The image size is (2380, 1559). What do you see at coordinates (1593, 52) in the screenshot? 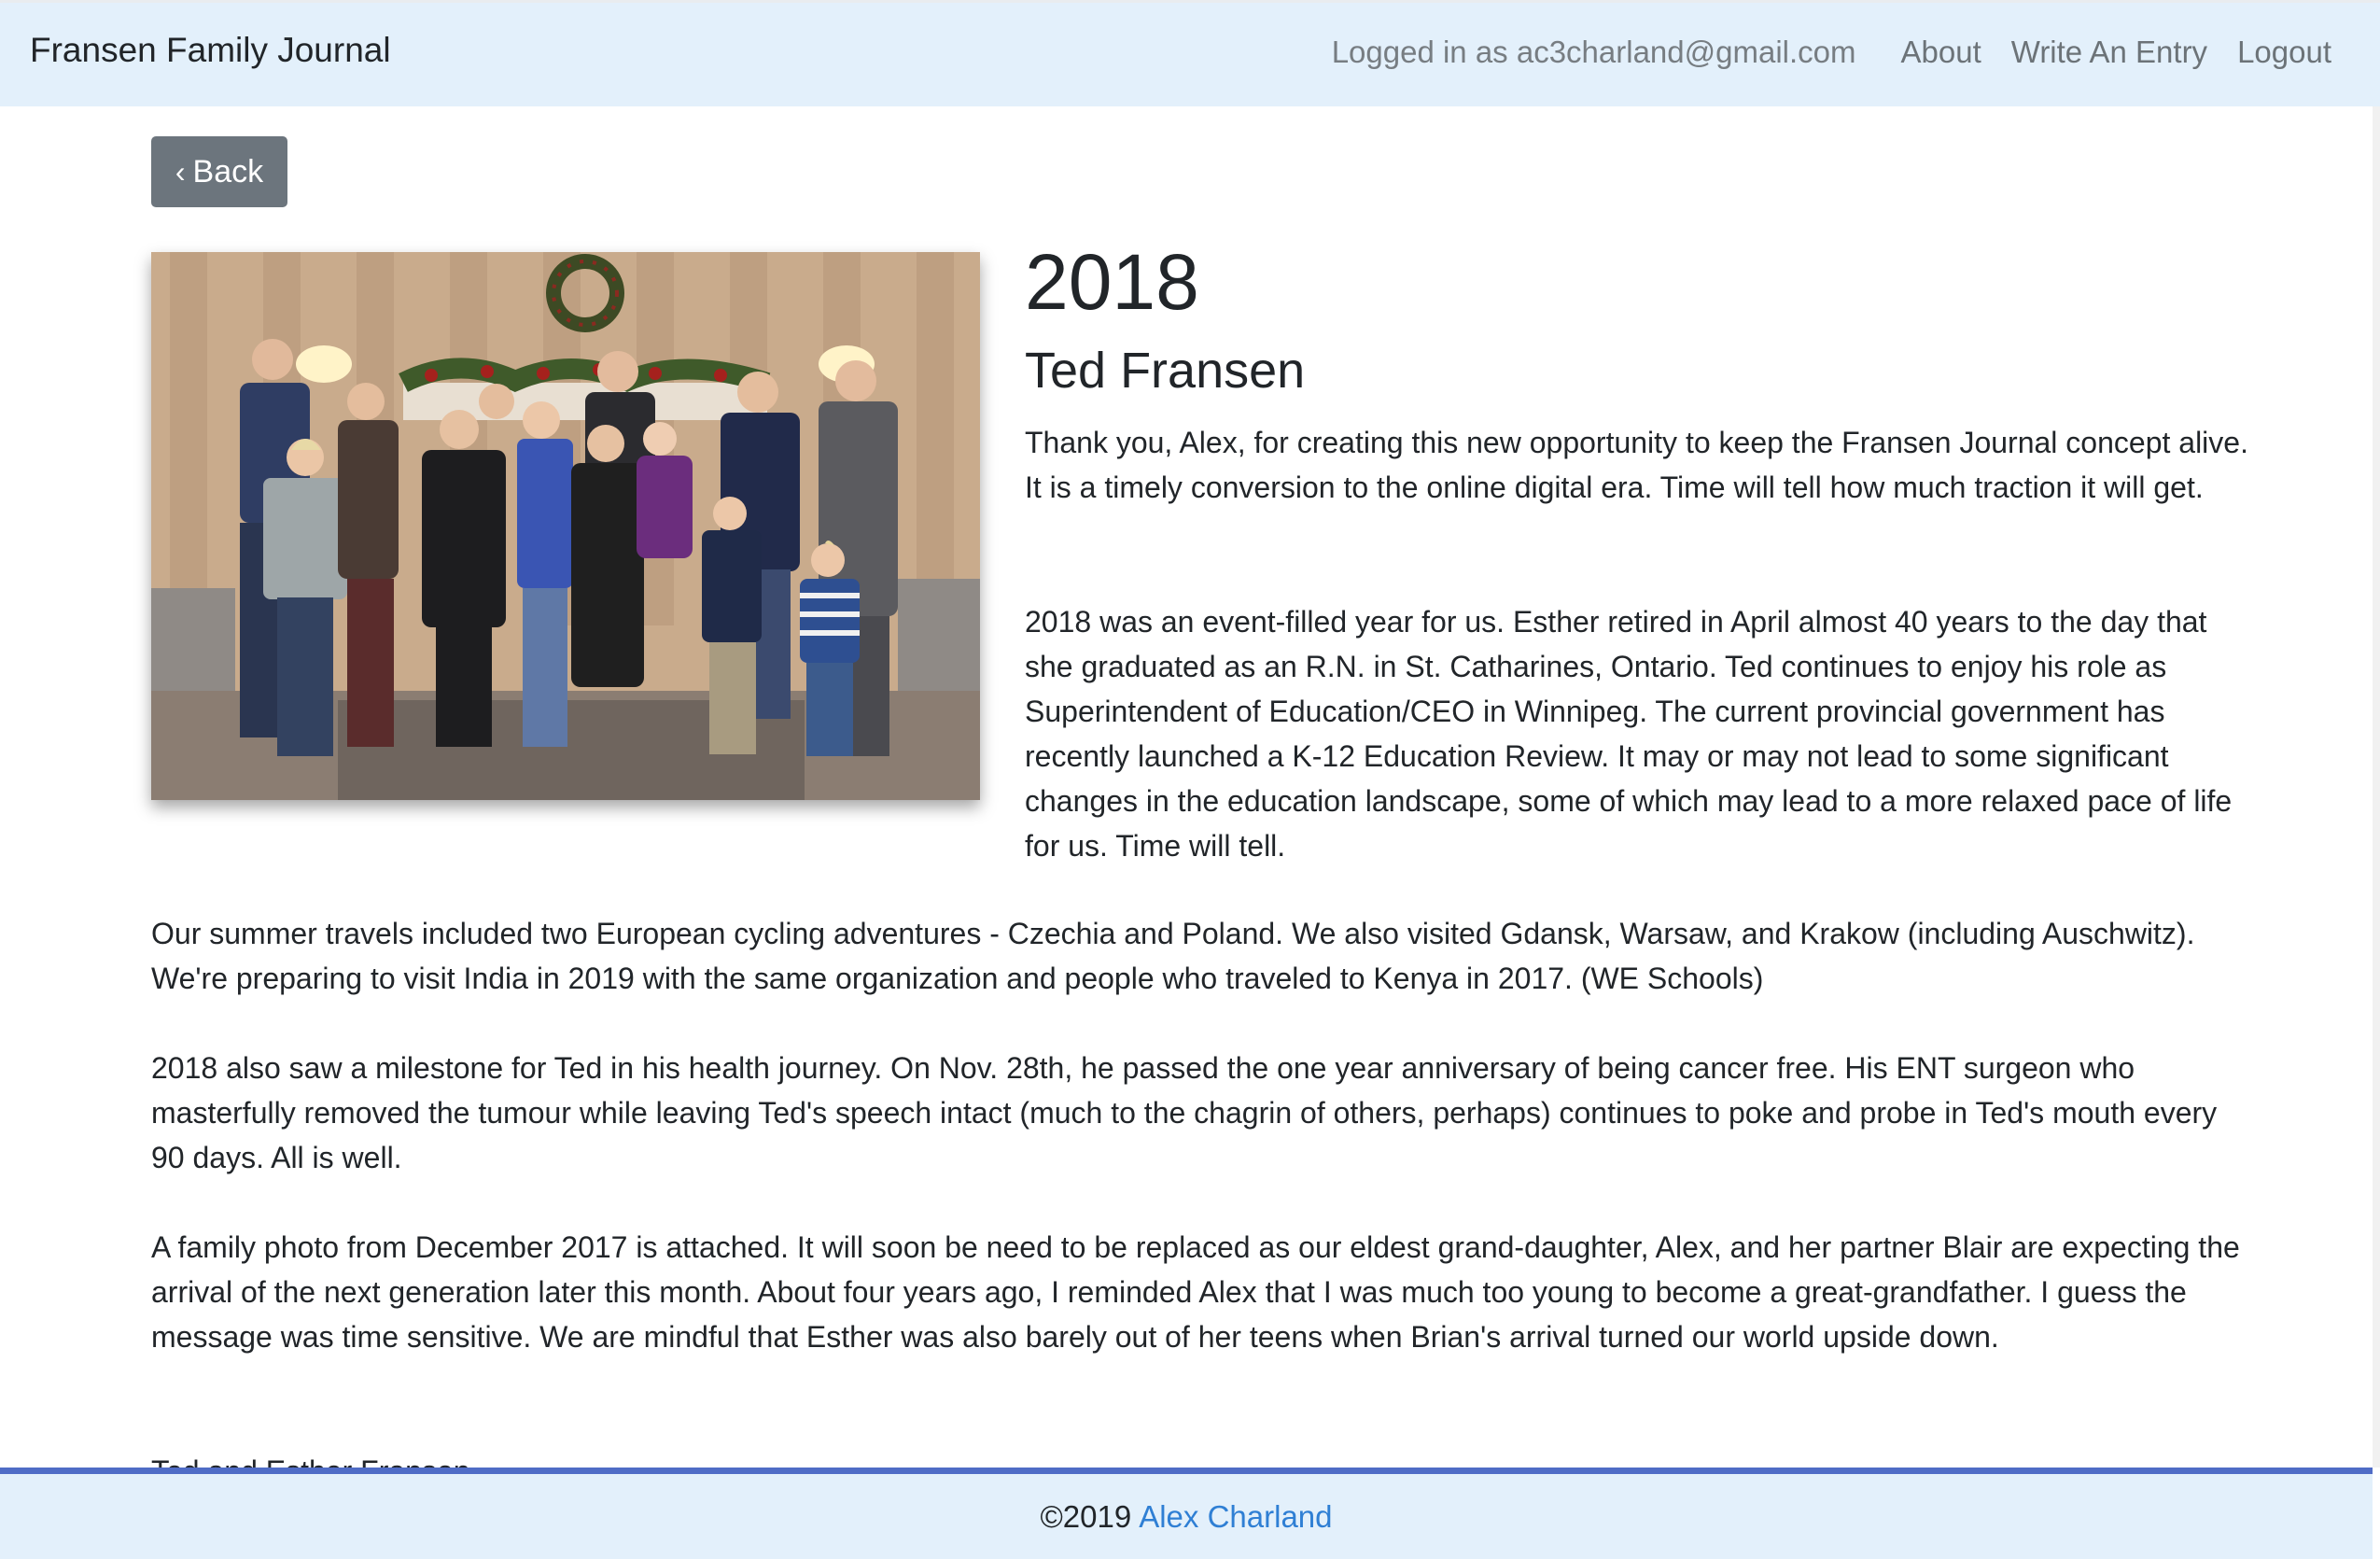
I see `logged-in-status: Logged in as ac3charland@gmail.com` at bounding box center [1593, 52].